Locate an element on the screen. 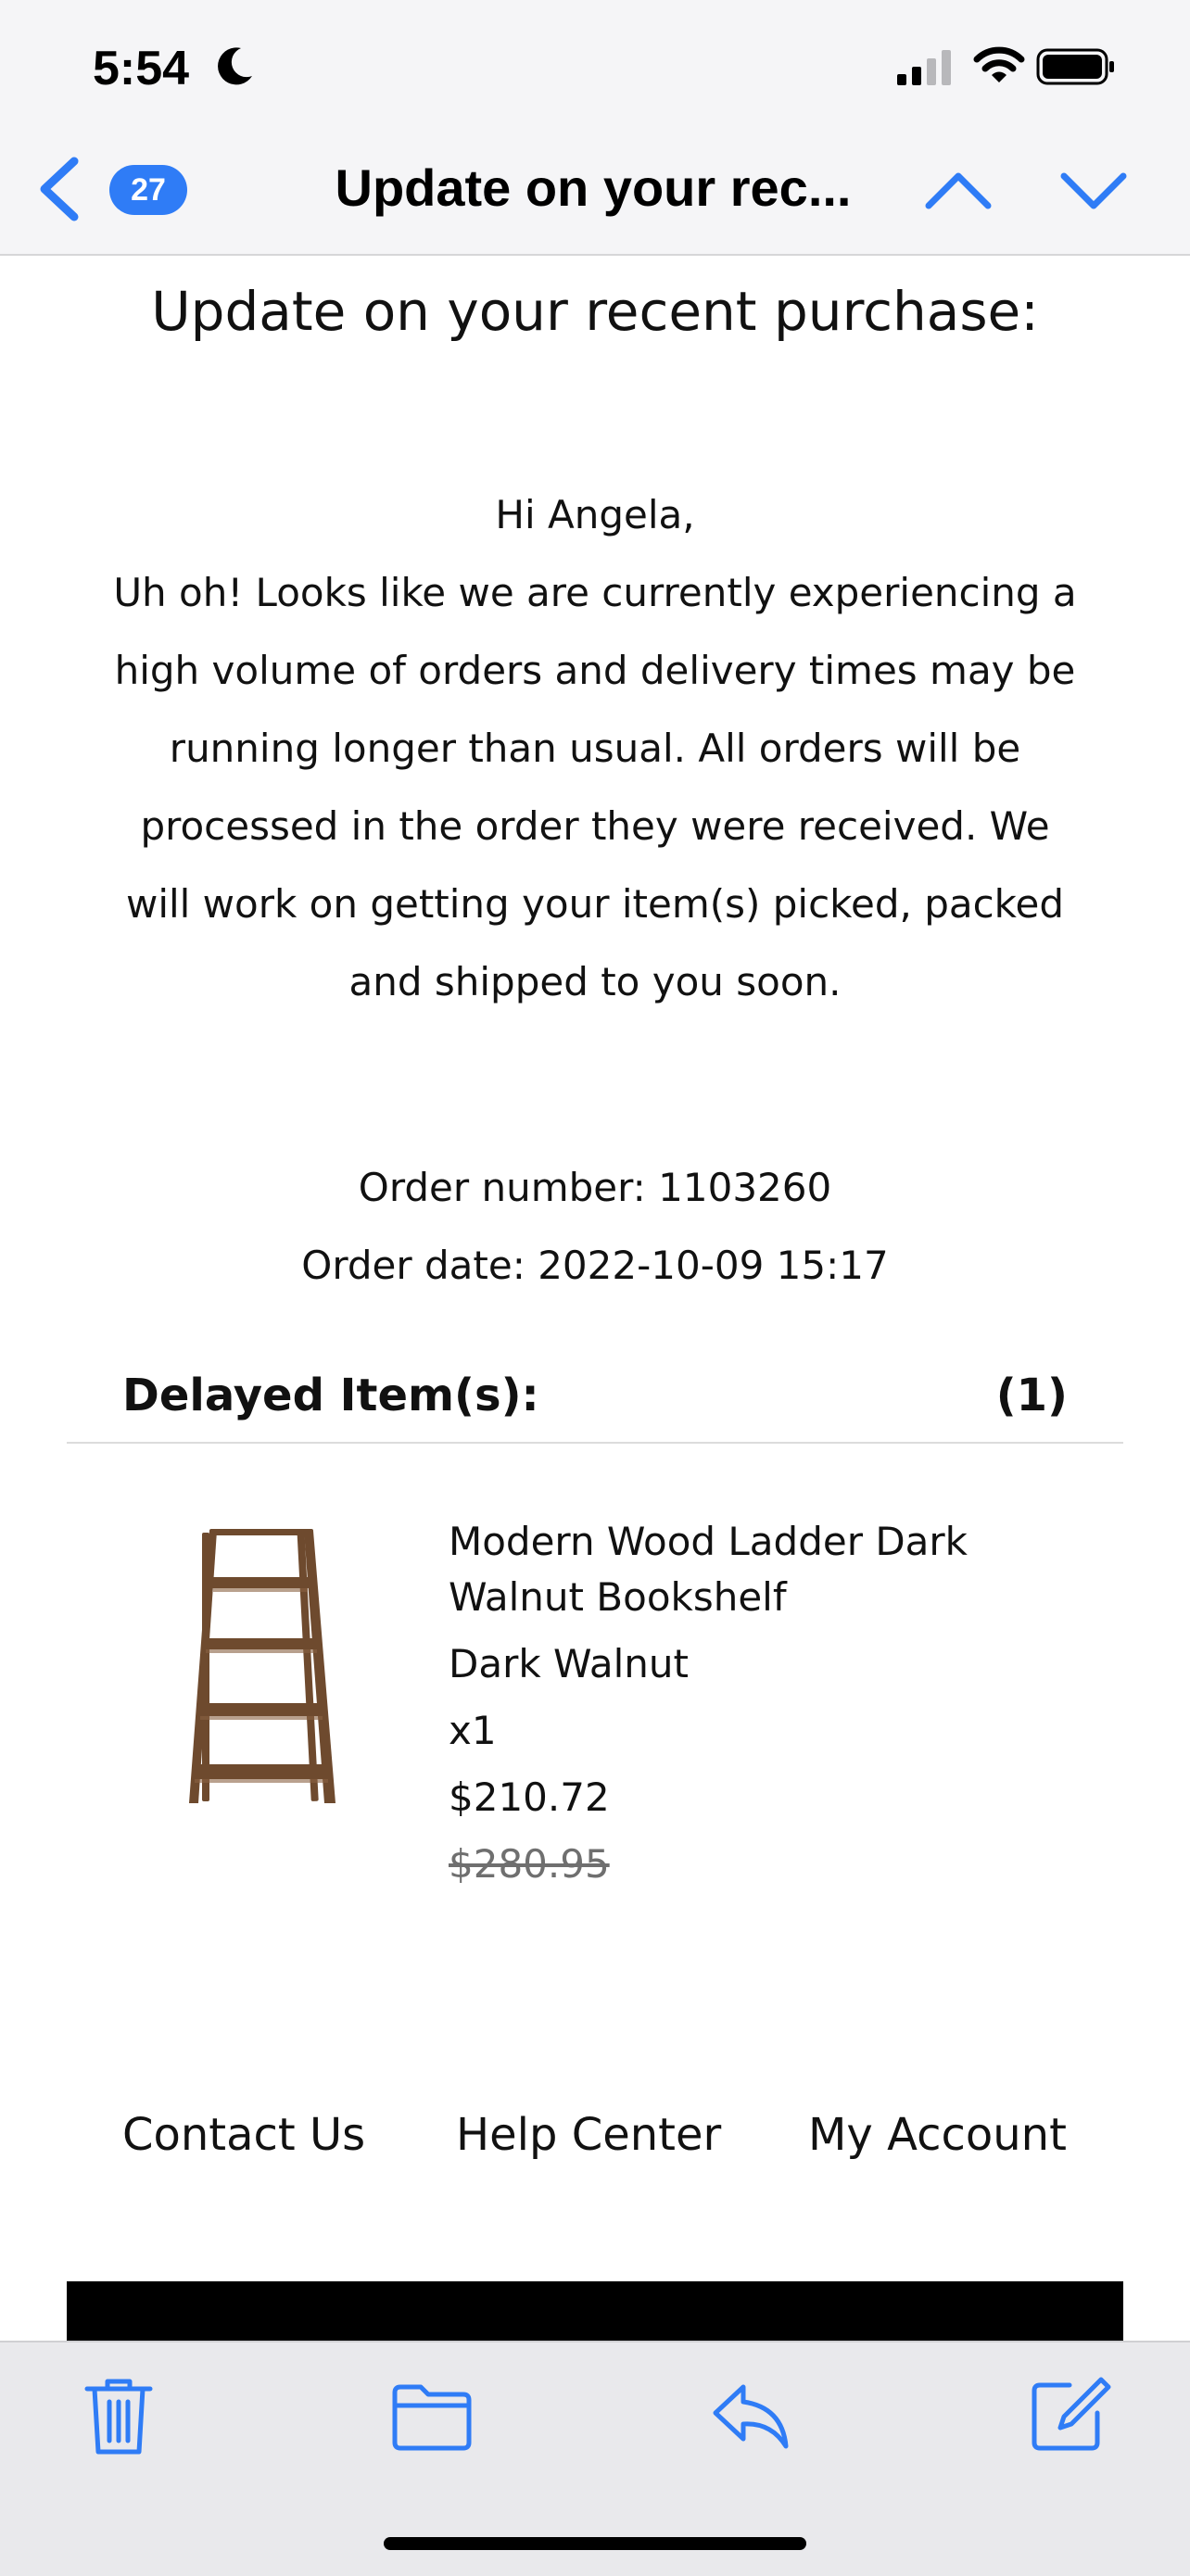 This screenshot has width=1190, height=2576. reply-icon is located at coordinates (750, 2414).